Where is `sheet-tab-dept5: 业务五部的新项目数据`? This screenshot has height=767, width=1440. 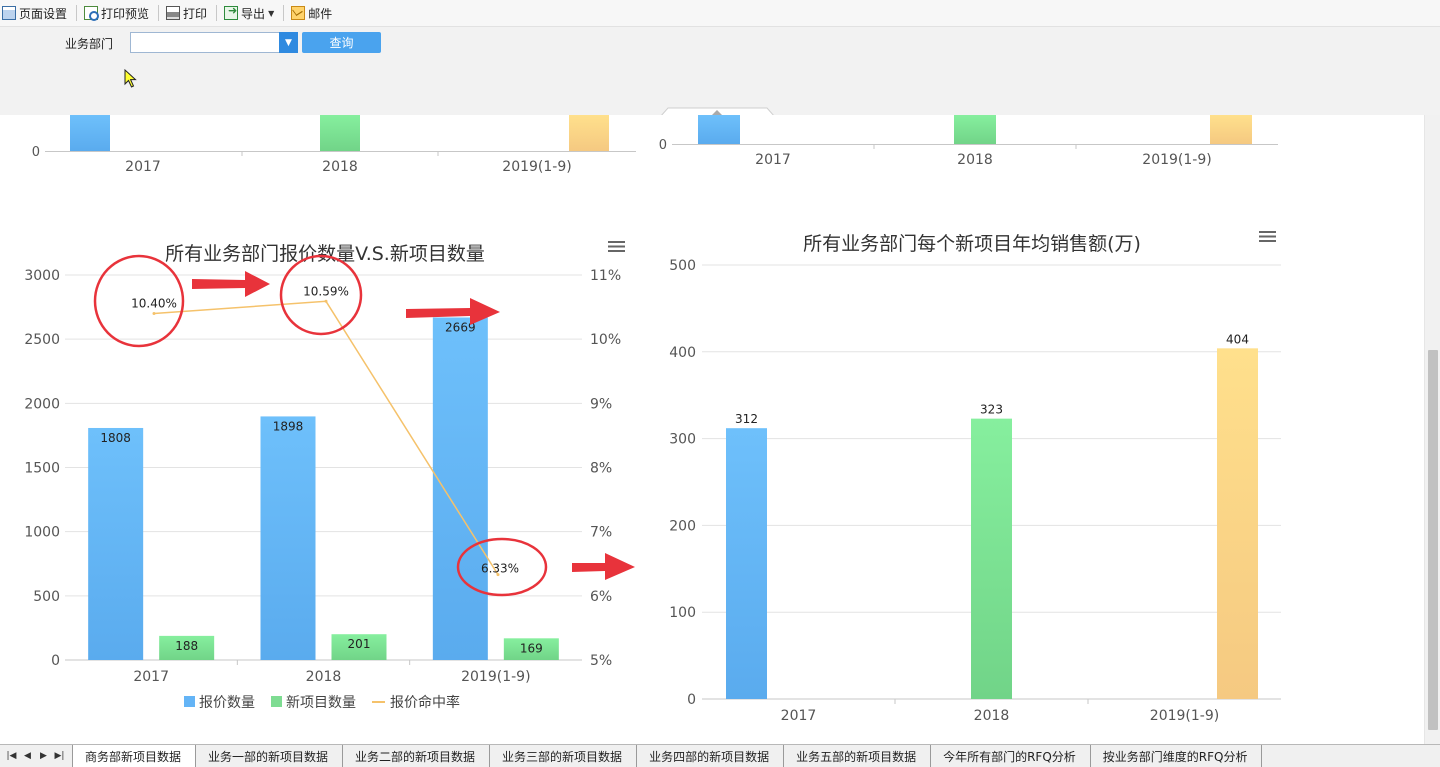
sheet-tab-dept5: 业务五部的新项目数据 is located at coordinates (858, 756).